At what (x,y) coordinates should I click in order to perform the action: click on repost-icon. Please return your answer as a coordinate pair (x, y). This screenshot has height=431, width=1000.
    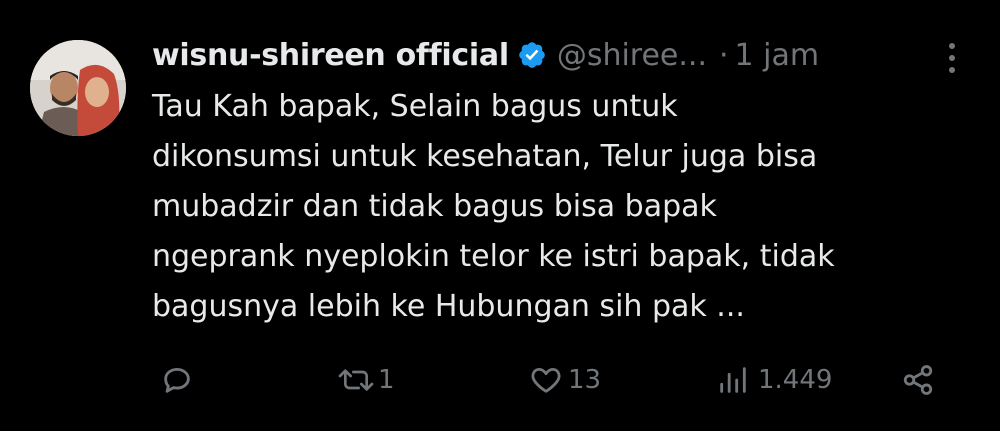
    Looking at the image, I should click on (356, 380).